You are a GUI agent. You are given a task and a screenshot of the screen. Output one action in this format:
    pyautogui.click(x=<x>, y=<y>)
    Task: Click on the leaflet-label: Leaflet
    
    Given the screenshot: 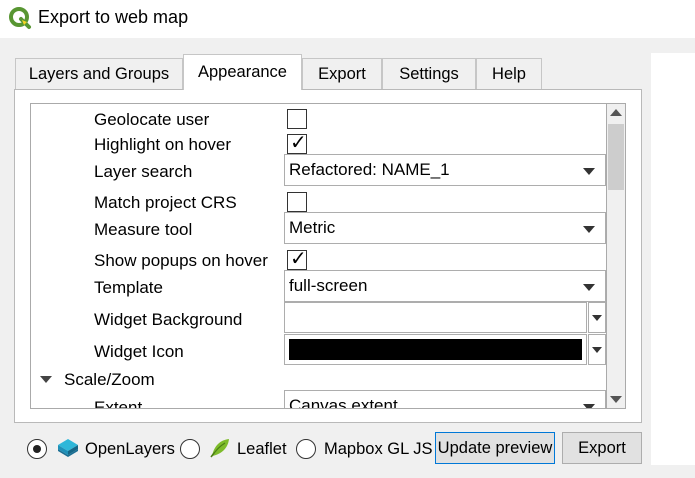 What is the action you would take?
    pyautogui.click(x=262, y=449)
    